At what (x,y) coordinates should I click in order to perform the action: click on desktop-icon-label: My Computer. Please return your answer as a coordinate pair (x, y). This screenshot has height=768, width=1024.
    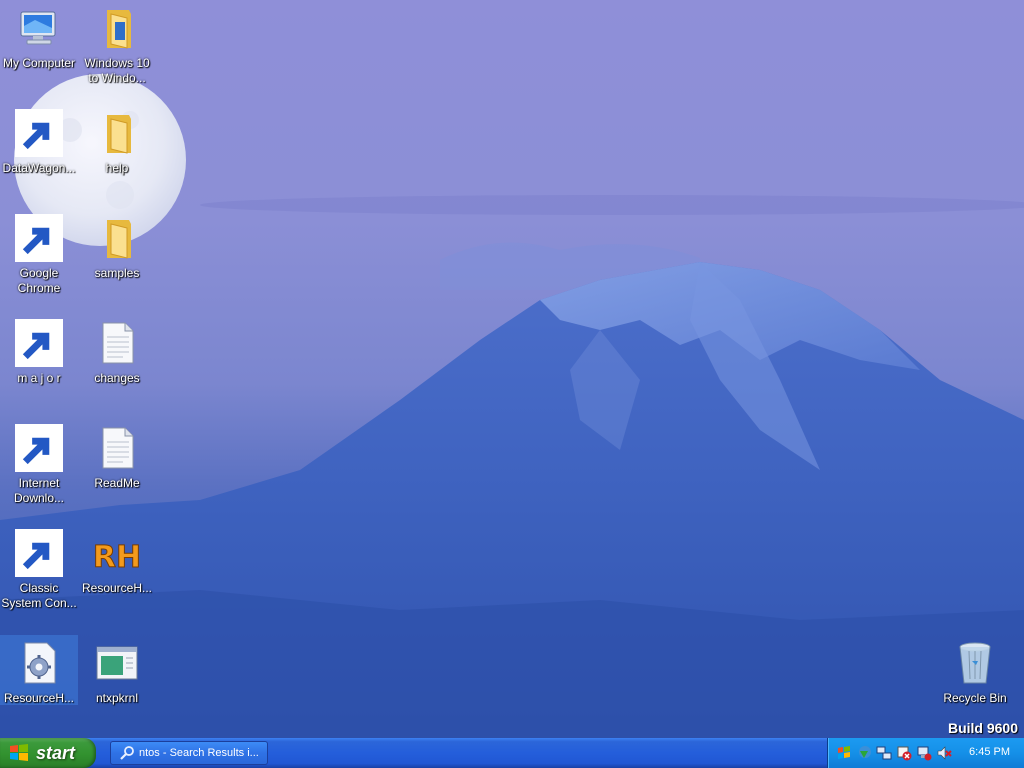
    Looking at the image, I should click on (39, 63).